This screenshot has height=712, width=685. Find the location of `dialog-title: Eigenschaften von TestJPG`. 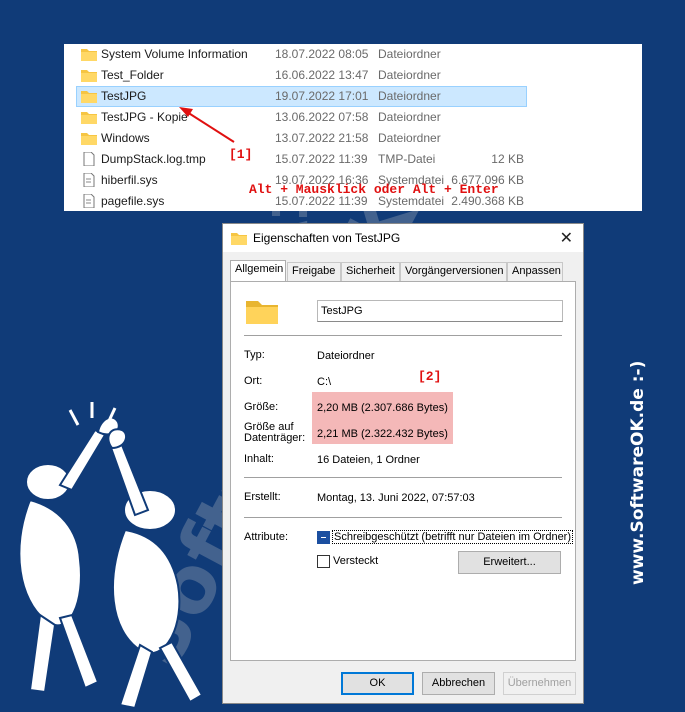

dialog-title: Eigenschaften von TestJPG is located at coordinates (327, 238).